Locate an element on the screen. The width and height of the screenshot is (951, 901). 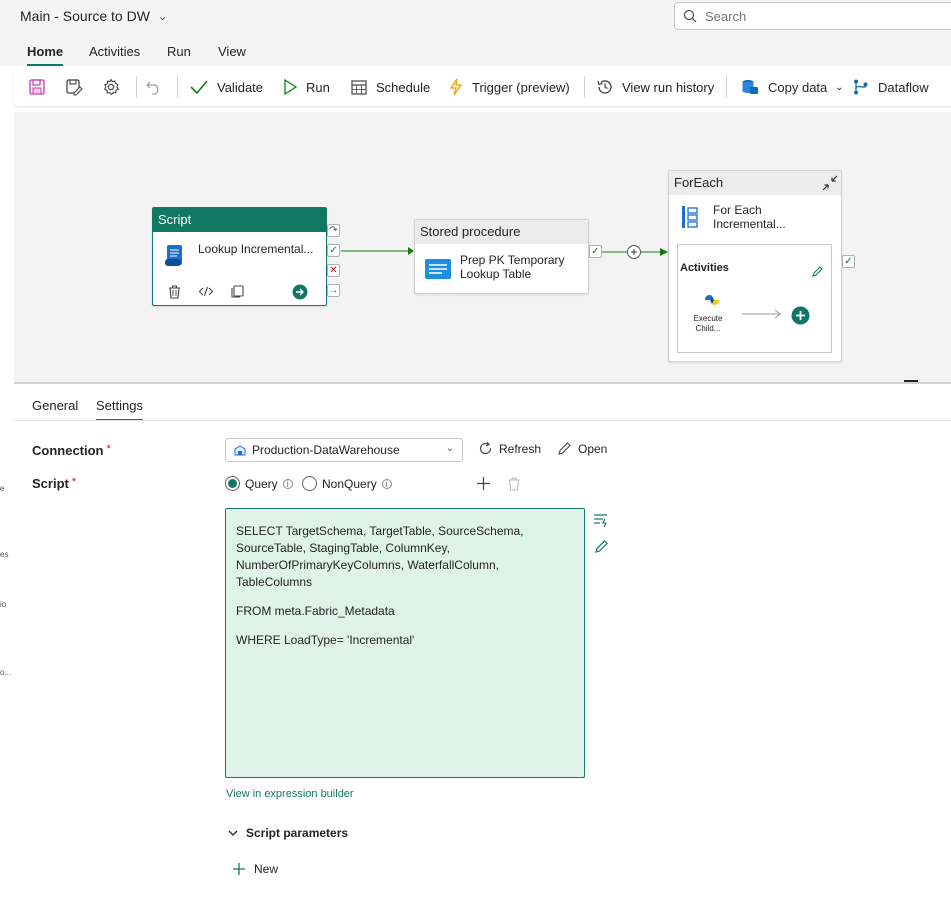
schedule-label: Schedule is located at coordinates (403, 87).